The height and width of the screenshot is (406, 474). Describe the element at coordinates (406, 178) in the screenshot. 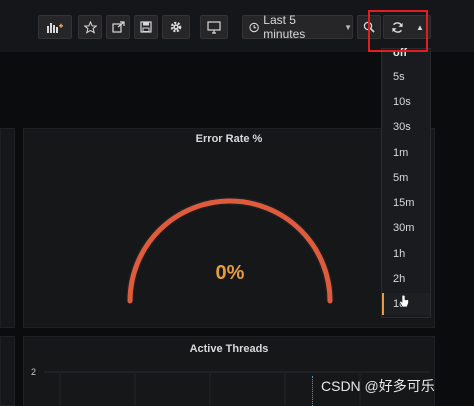

I see `refresh-option: 5m` at that location.